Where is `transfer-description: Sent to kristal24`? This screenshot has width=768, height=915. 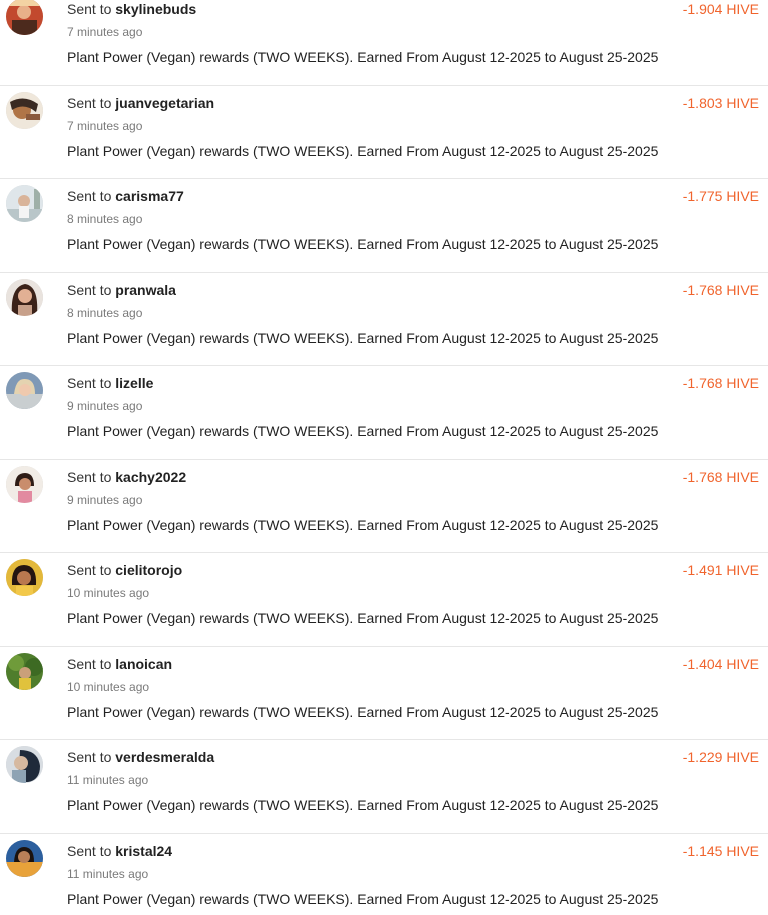 transfer-description: Sent to kristal24 is located at coordinates (119, 851).